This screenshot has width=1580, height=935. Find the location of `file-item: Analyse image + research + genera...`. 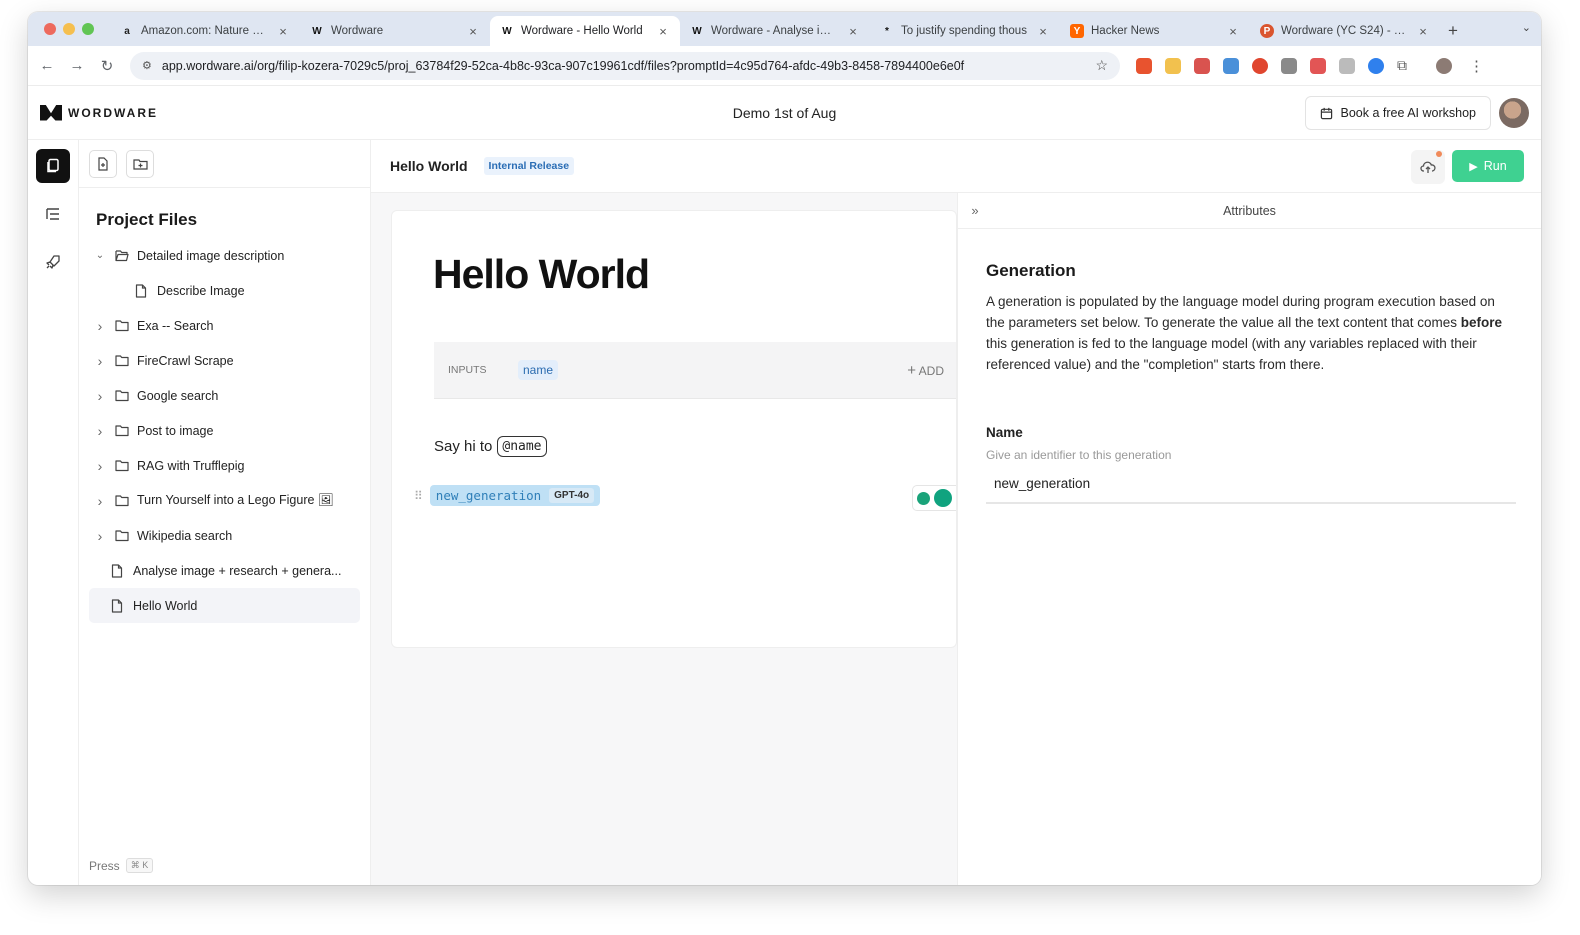

file-item: Analyse image + research + genera... is located at coordinates (224, 570).